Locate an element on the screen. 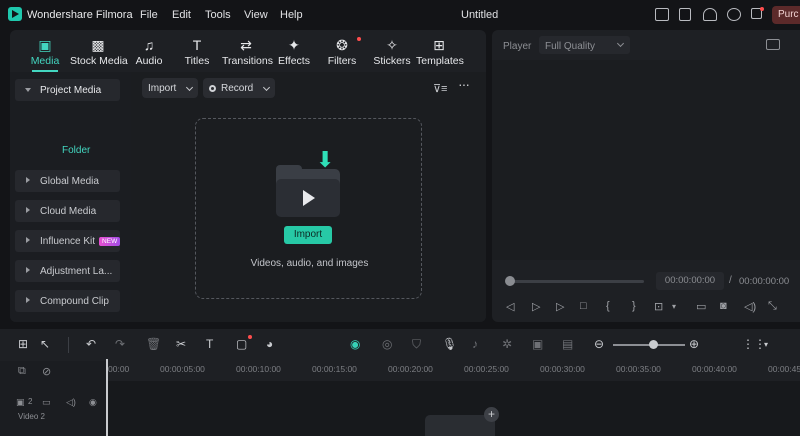 This screenshot has height=436, width=800. sidebar-item-compound-clip: Compound Clip is located at coordinates (67, 301).